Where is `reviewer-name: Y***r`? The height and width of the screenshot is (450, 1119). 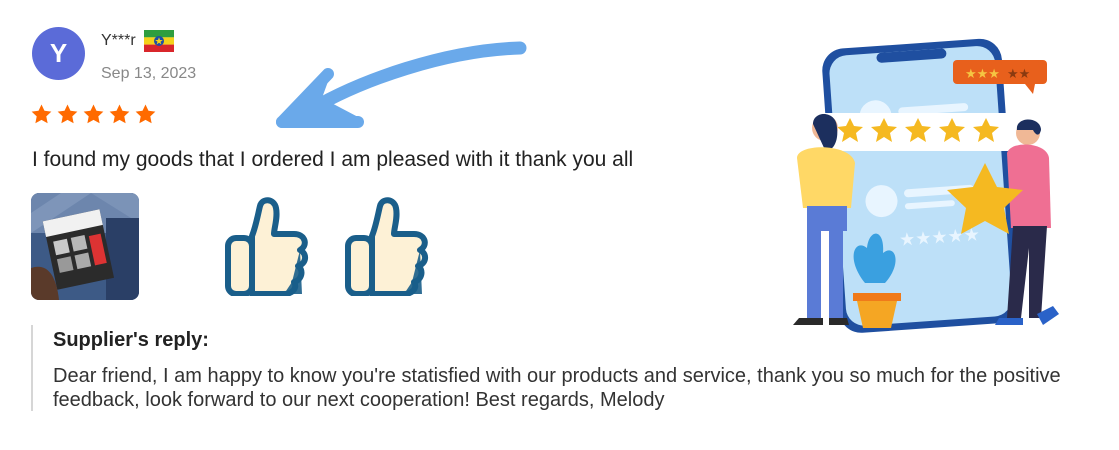 reviewer-name: Y***r is located at coordinates (118, 40).